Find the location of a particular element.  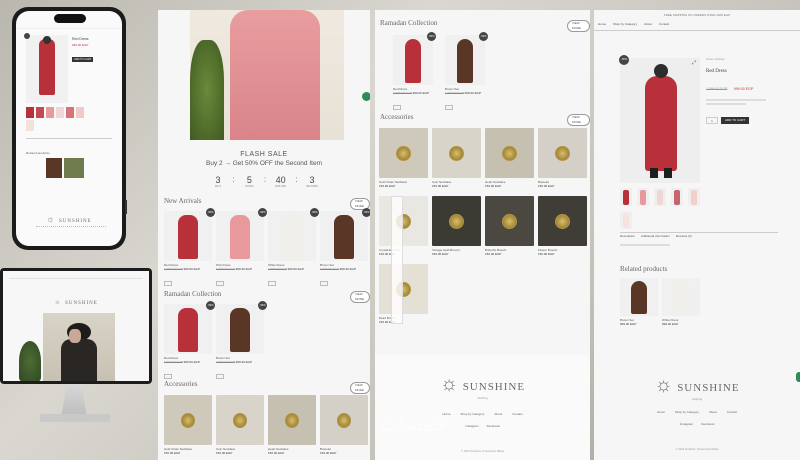

product-card: Butterfly Brooch 150.00 EGP is located at coordinates (509, 226).